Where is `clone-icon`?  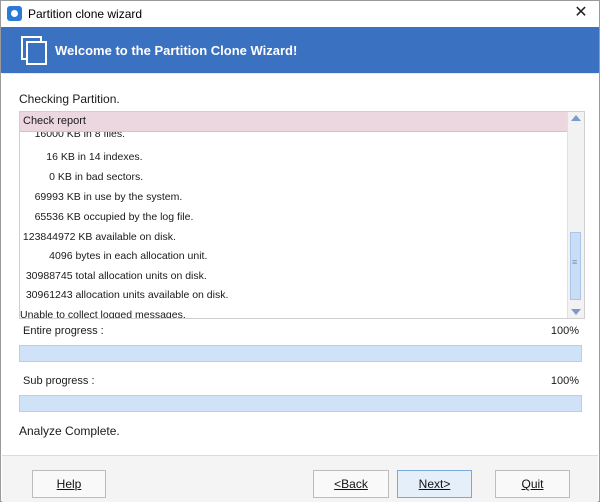 clone-icon is located at coordinates (34, 50).